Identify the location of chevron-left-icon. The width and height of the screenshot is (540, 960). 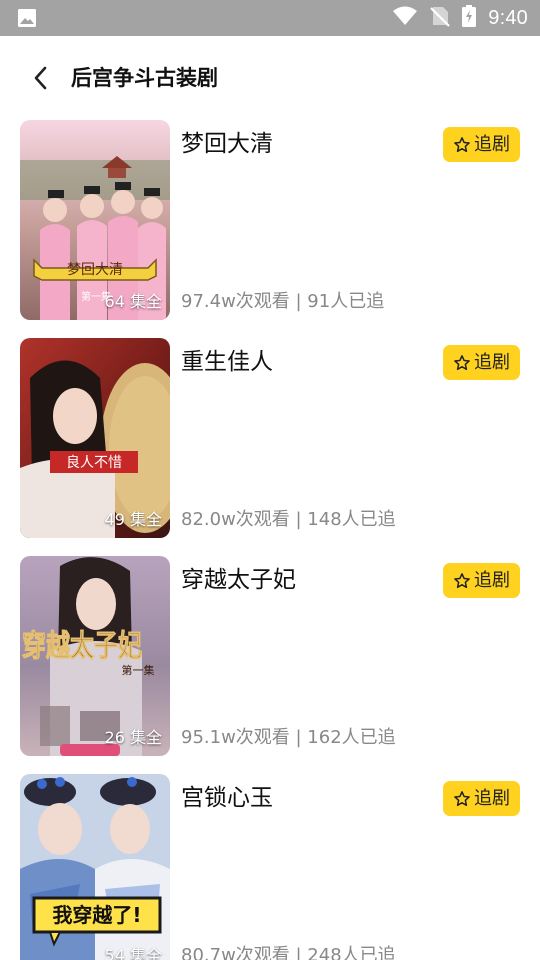
(40, 78).